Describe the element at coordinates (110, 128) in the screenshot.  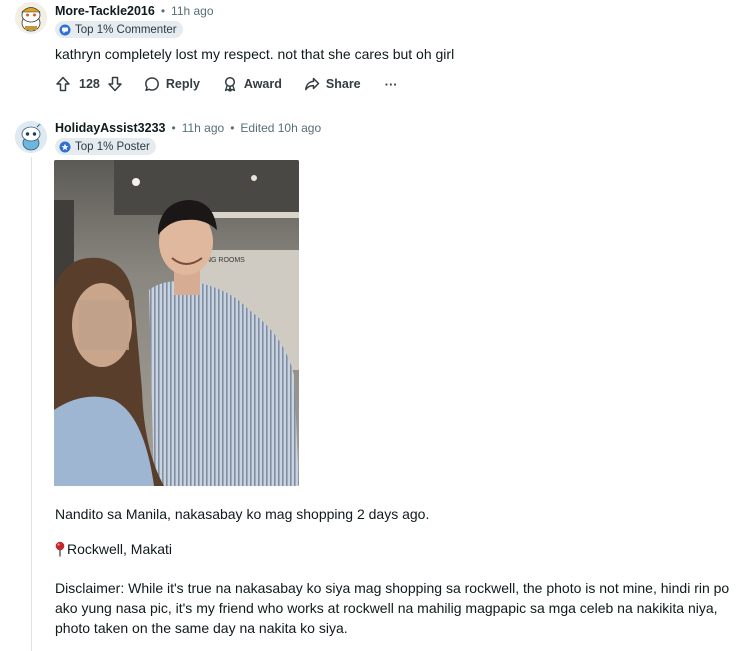
I see `comment-author: HolidayAssist3233` at that location.